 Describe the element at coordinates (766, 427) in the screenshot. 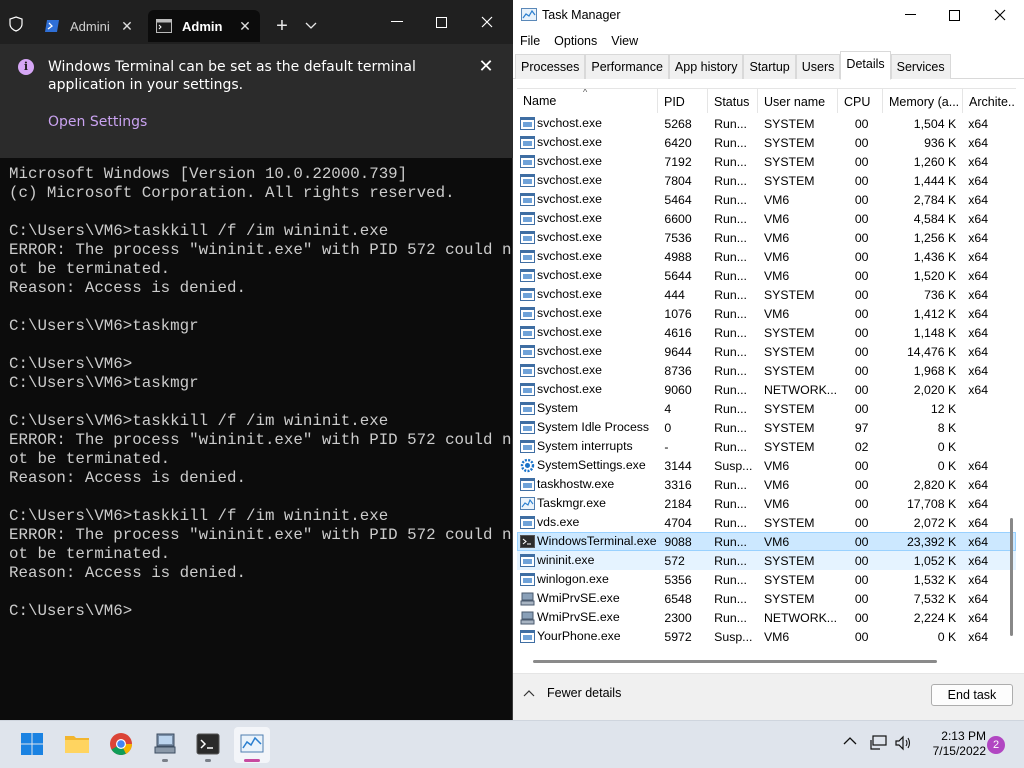

I see `table-row: System Idle Process 0 Run... SYSTEM 97 8 K` at that location.